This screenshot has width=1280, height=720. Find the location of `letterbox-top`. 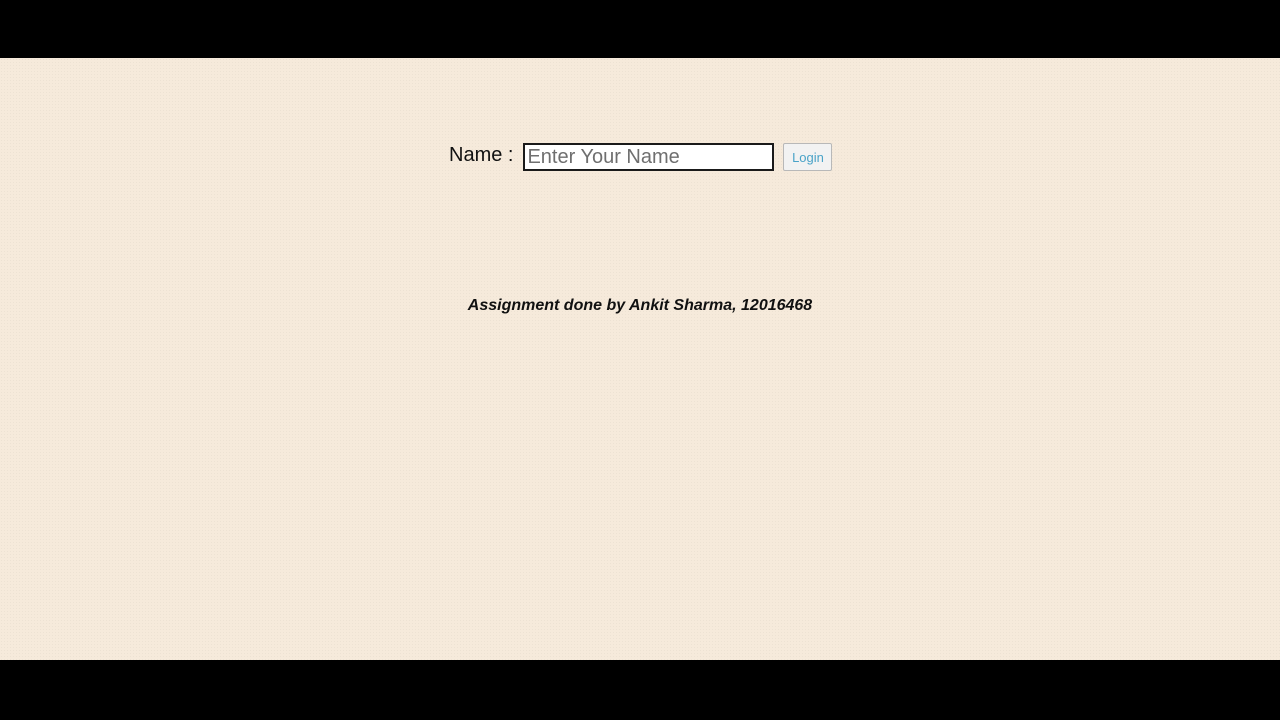

letterbox-top is located at coordinates (640, 29).